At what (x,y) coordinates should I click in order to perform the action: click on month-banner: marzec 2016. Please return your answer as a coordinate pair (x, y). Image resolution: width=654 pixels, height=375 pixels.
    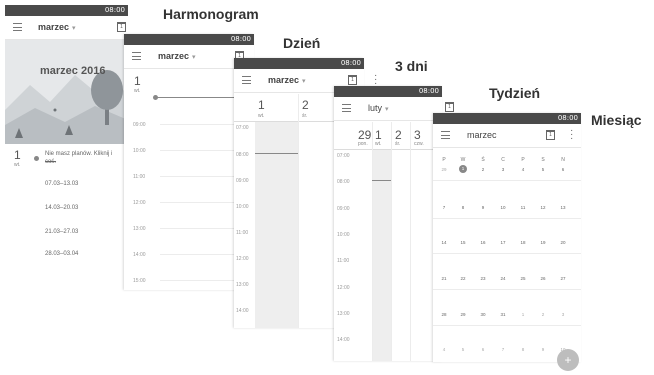
    Looking at the image, I should click on (66, 92).